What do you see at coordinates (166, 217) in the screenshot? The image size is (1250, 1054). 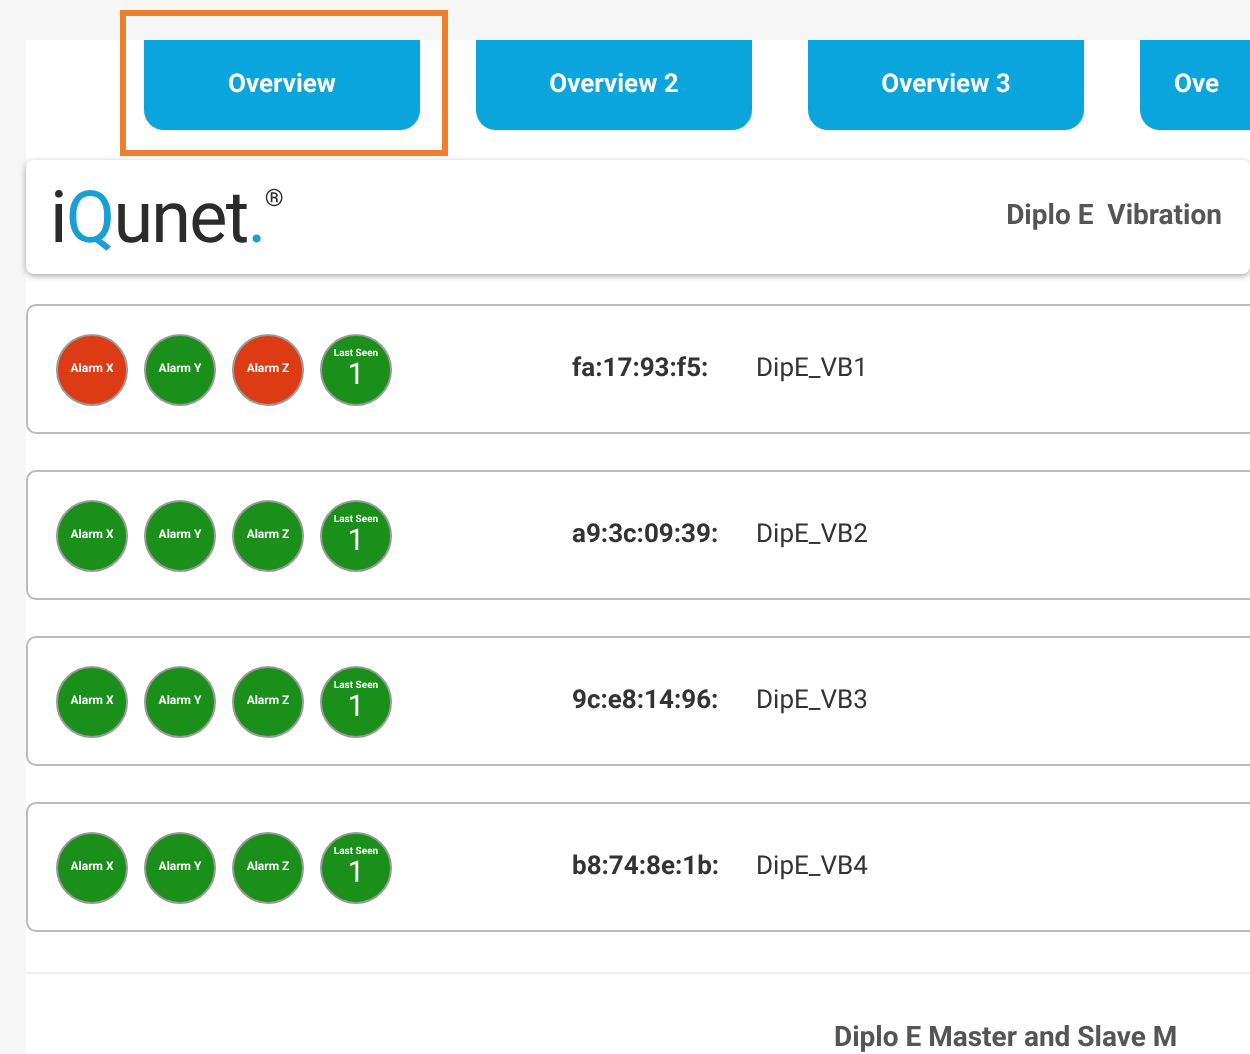 I see `logo: iQunet.®` at bounding box center [166, 217].